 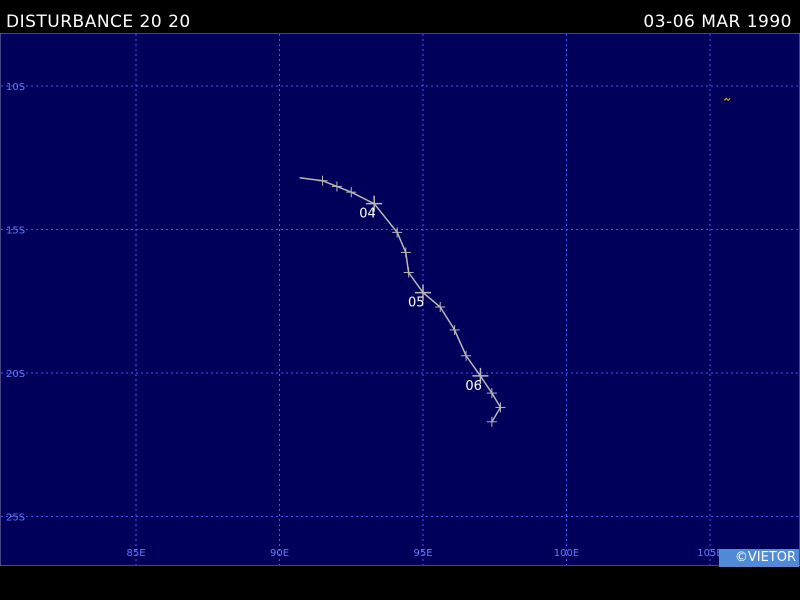 I want to click on lon-label: 85E, so click(x=135, y=553).